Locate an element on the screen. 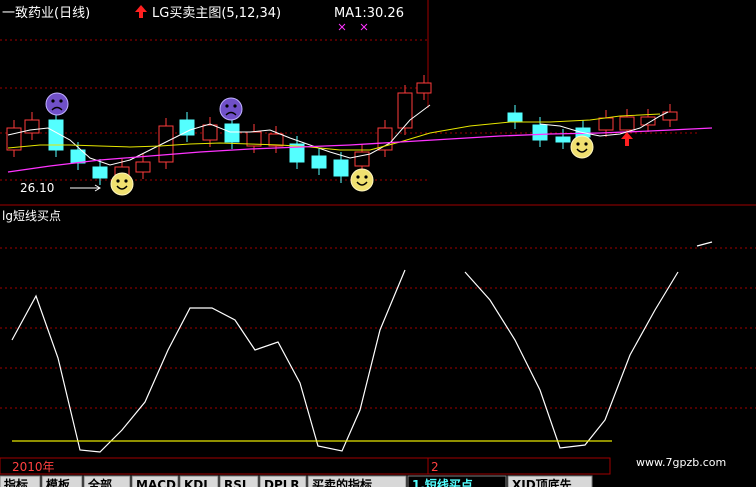 Image resolution: width=756 pixels, height=487 pixels. indicator-tab-bar: 指标 模板 全部 MACD KDJ RSI DPLR 买卖的指标 1.短线买点 XJD顶底先 is located at coordinates (296, 481).